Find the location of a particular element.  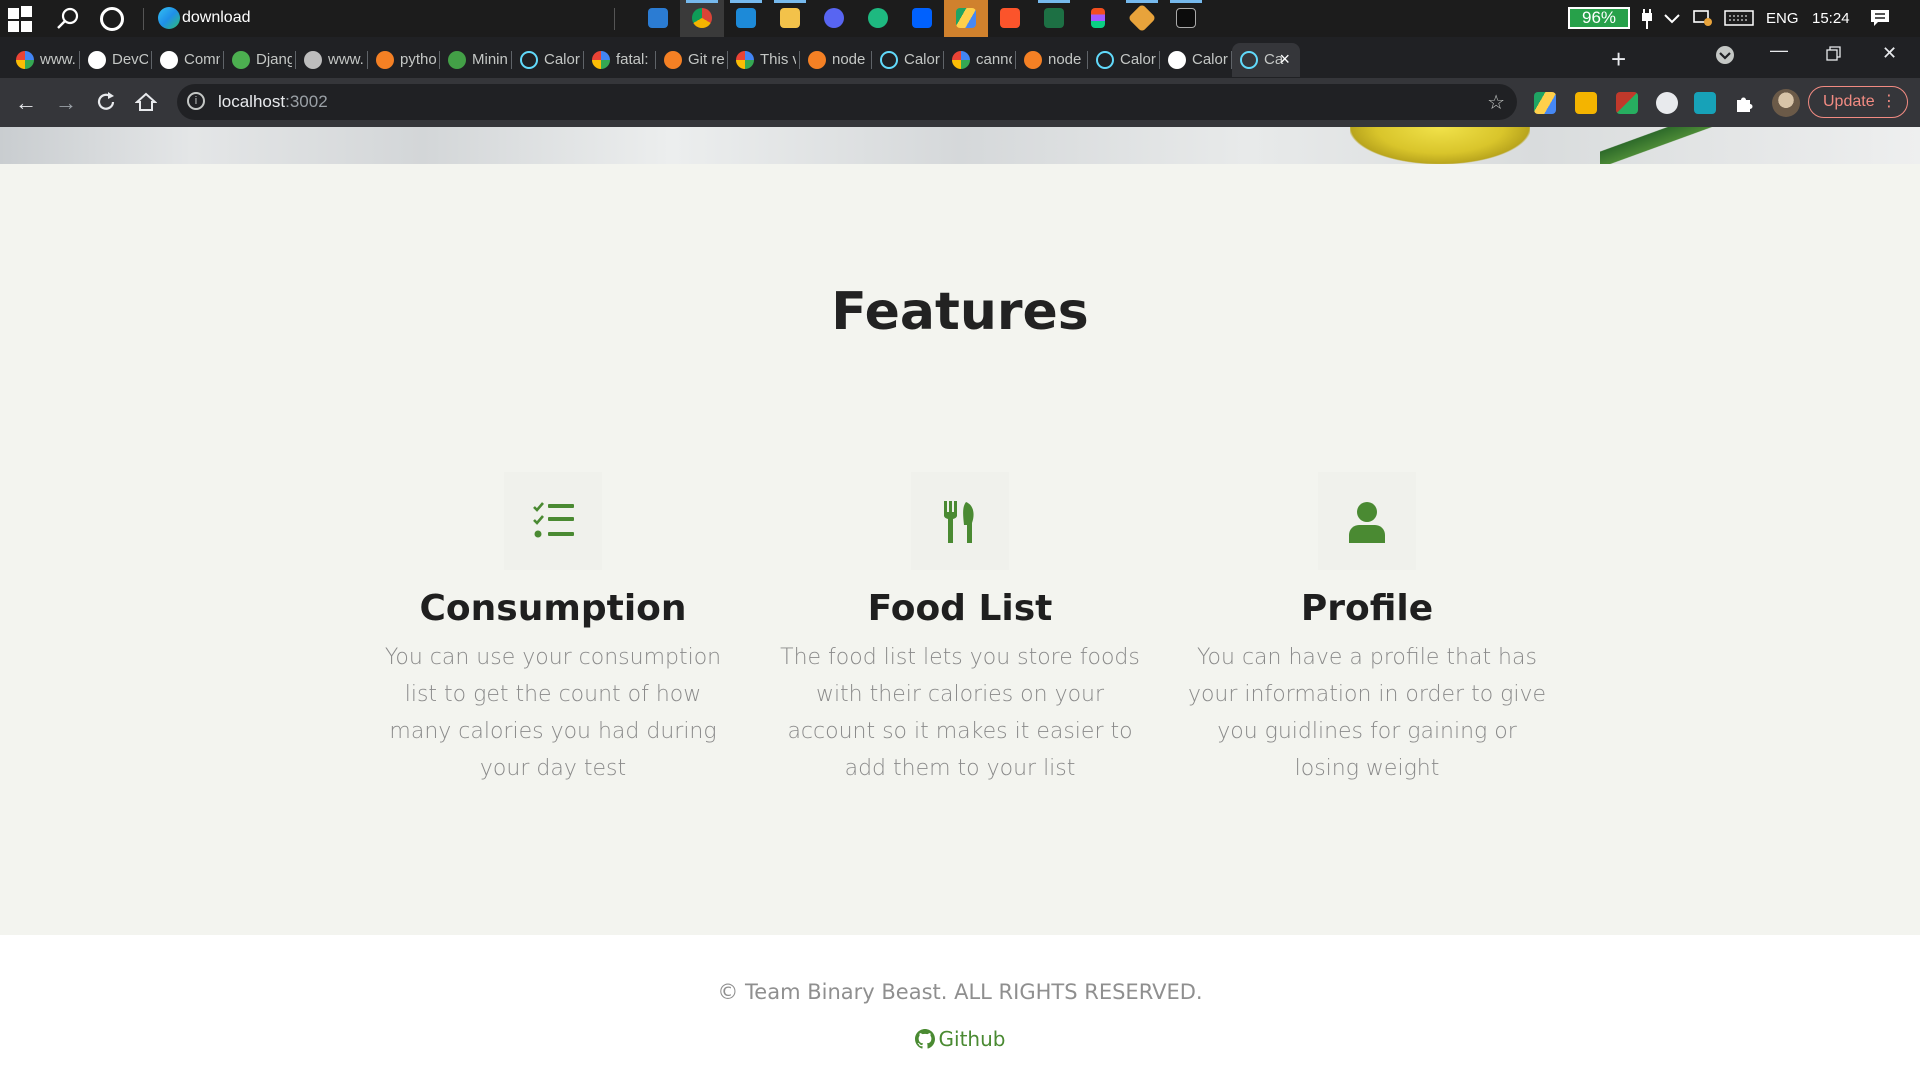

browser-tab: Djang is located at coordinates (260, 60).